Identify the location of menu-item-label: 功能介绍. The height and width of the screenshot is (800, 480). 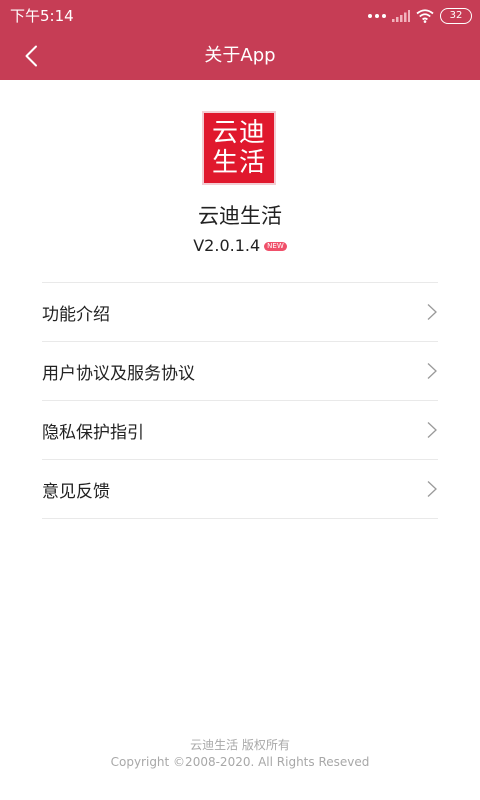
(76, 314).